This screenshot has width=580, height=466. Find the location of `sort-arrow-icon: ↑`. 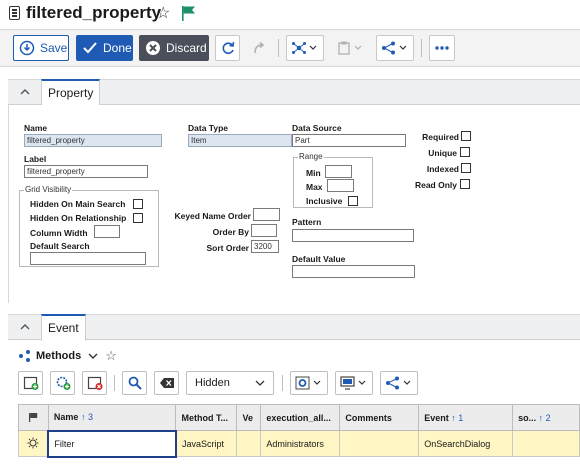

sort-arrow-icon: ↑ is located at coordinates (83, 417).